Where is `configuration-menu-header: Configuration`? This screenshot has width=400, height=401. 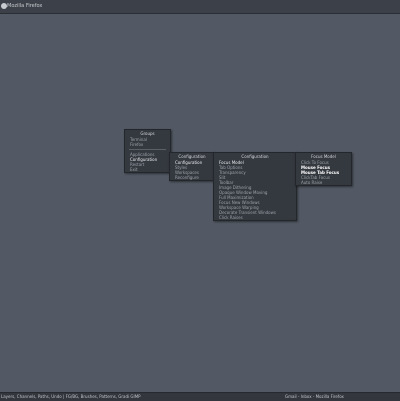 configuration-menu-header: Configuration is located at coordinates (192, 156).